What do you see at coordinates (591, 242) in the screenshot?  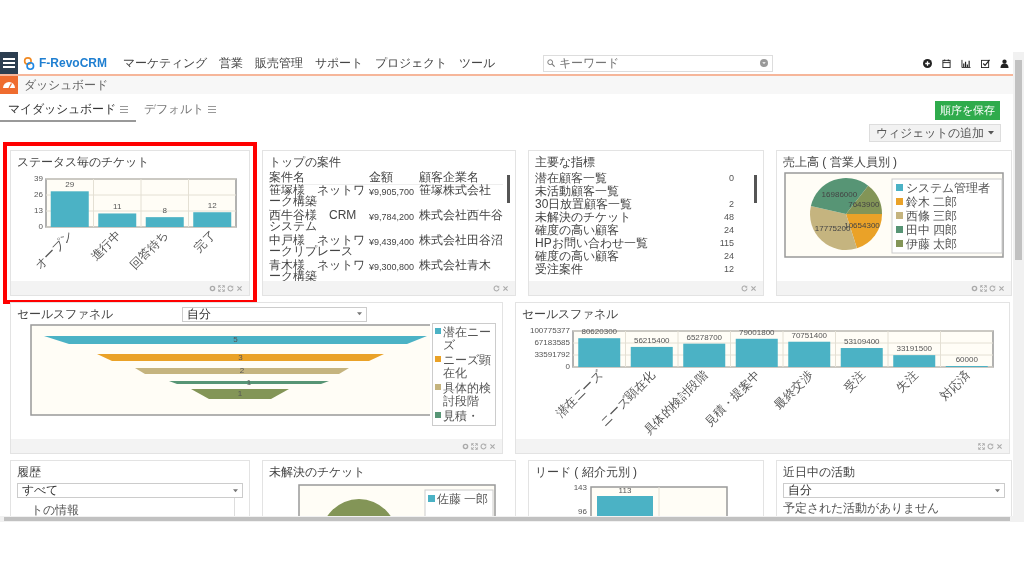 I see `metric-link: HPお問い合わせ一覧` at bounding box center [591, 242].